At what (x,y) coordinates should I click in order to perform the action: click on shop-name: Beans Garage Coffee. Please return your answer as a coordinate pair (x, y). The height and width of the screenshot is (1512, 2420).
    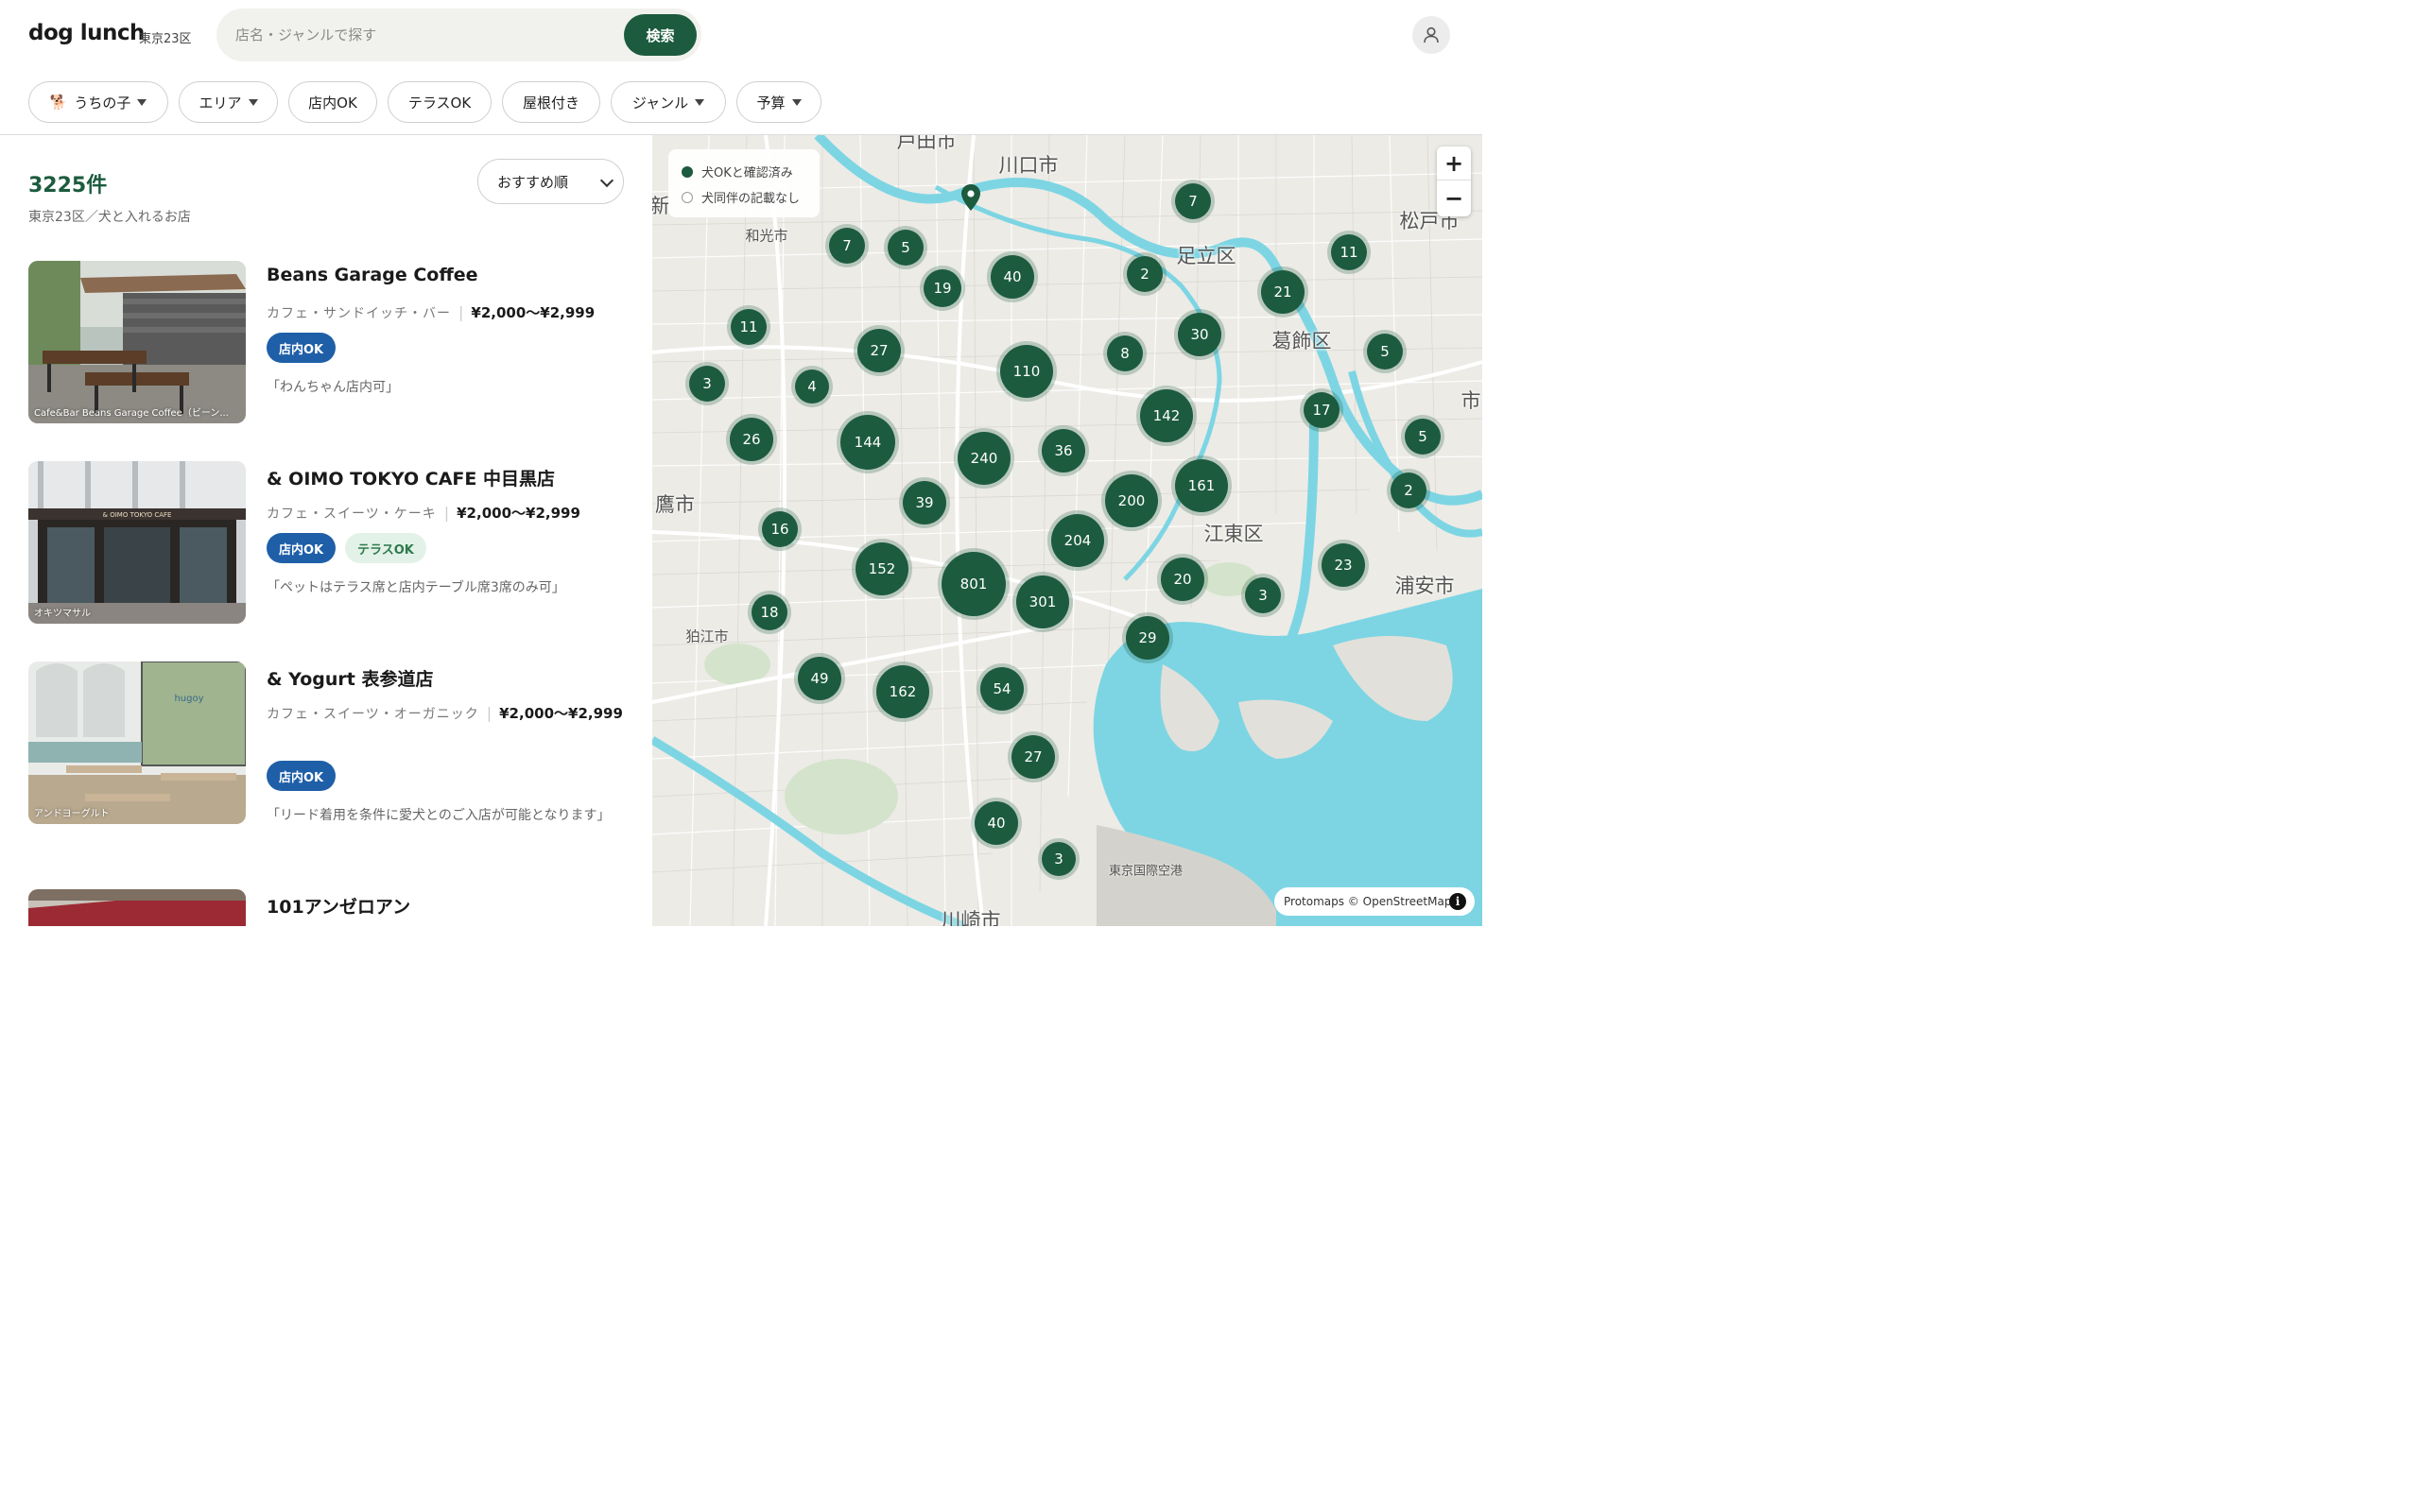
    Looking at the image, I should click on (373, 275).